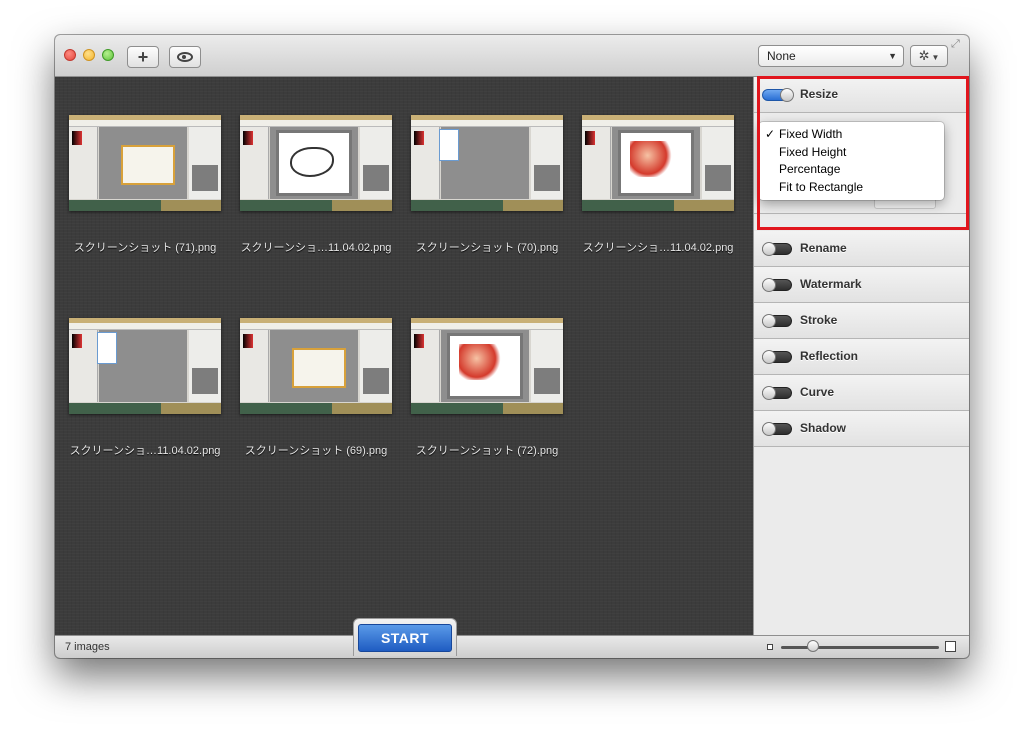 The image size is (1024, 735). What do you see at coordinates (145, 248) in the screenshot?
I see `image-caption: スクリーンショット (71).png` at bounding box center [145, 248].